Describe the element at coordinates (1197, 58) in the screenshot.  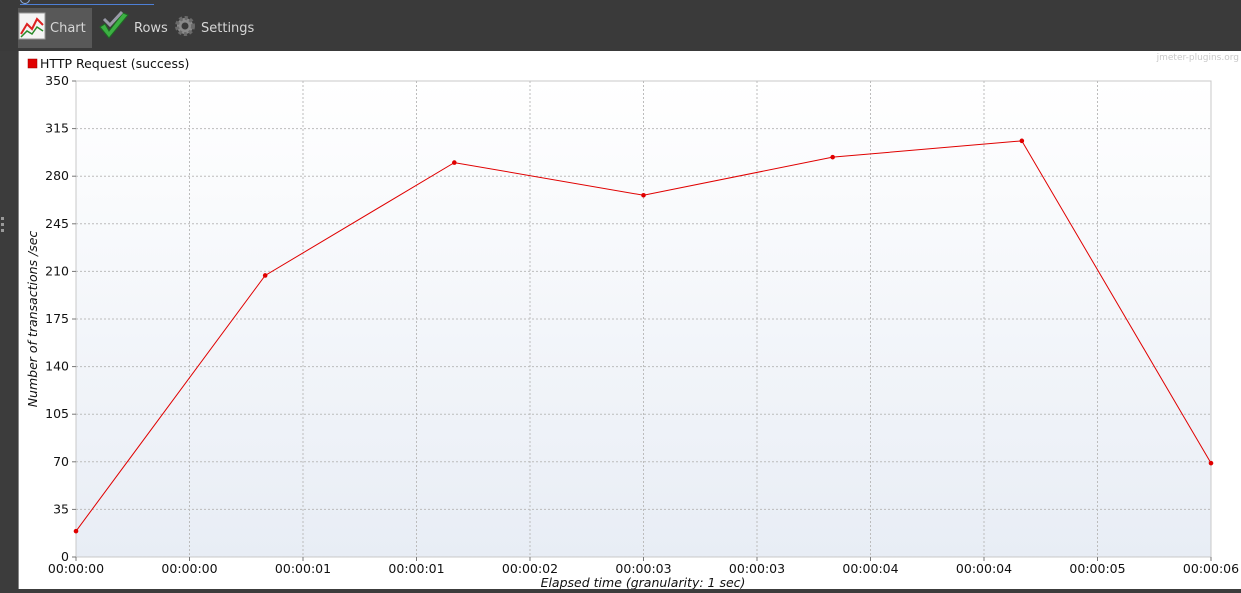
I see `watermark: jmeter-plugins.org` at that location.